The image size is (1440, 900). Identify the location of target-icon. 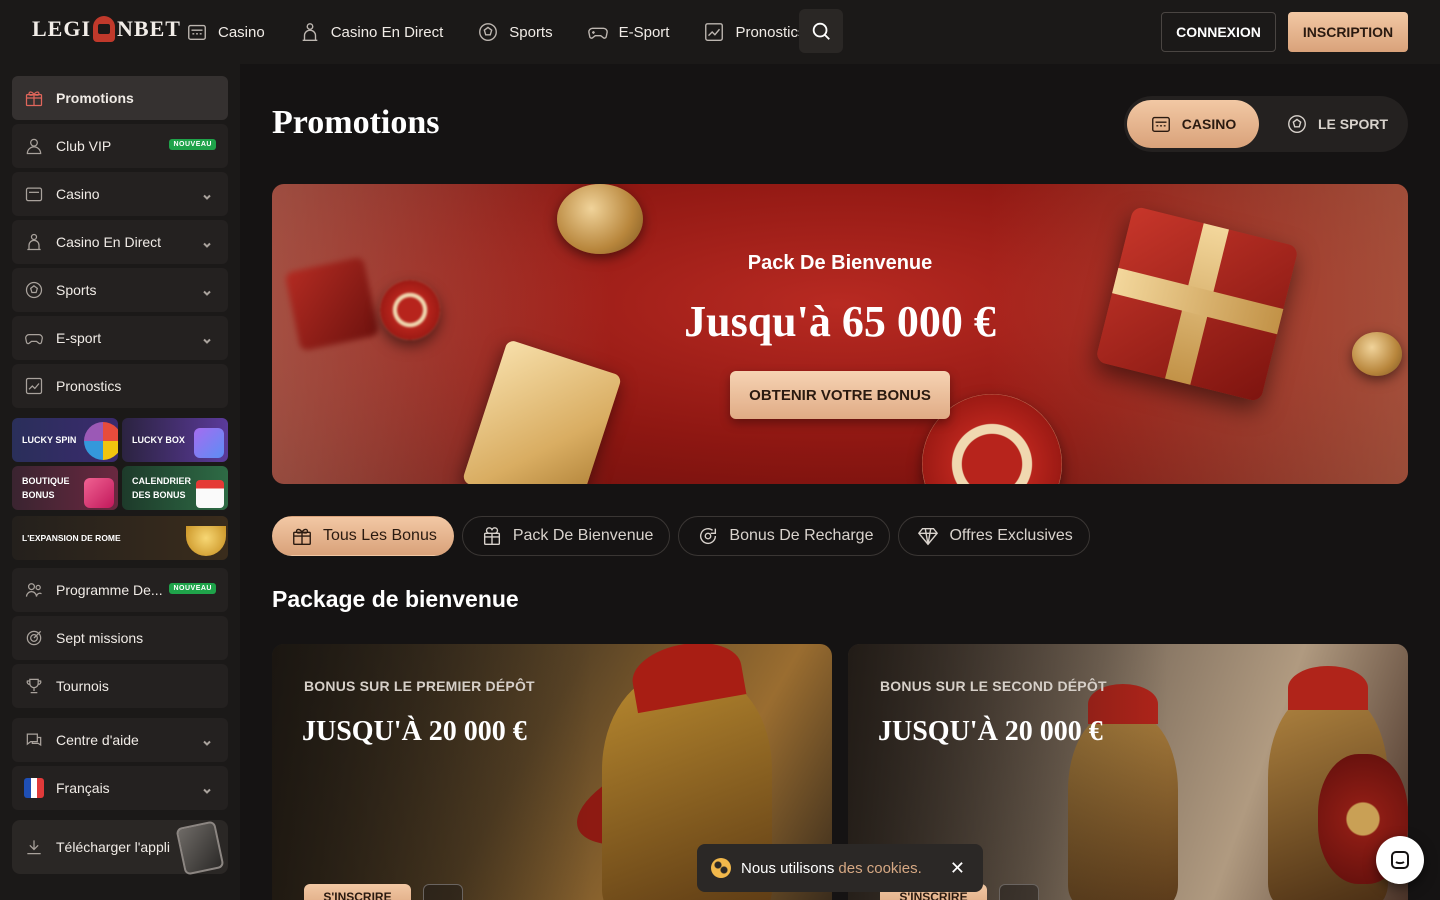
(34, 638).